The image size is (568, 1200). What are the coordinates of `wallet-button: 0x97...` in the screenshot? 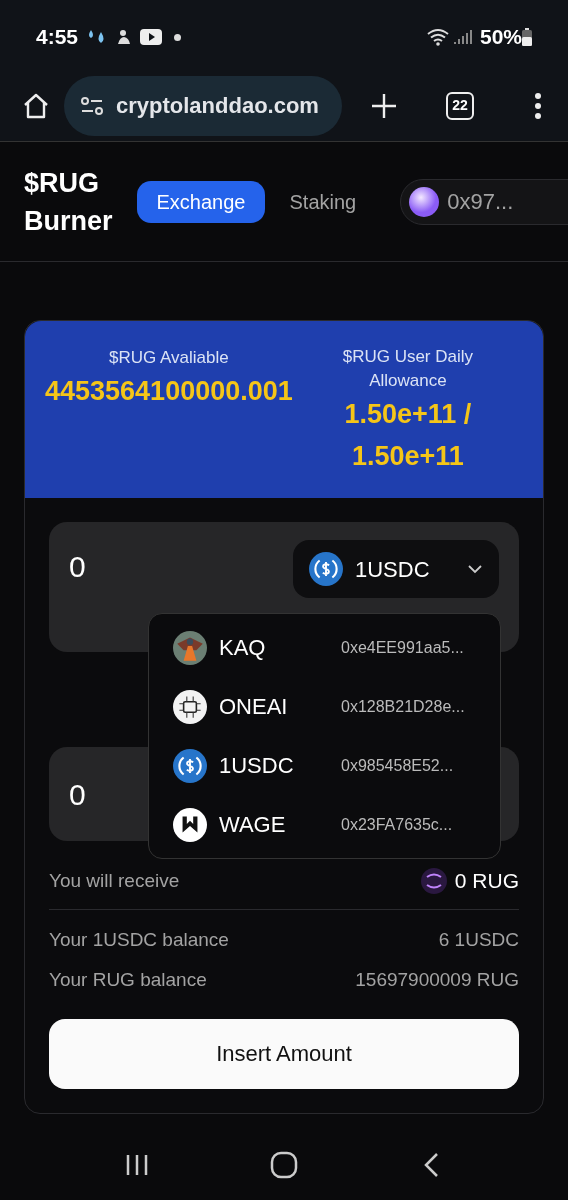 It's located at (484, 201).